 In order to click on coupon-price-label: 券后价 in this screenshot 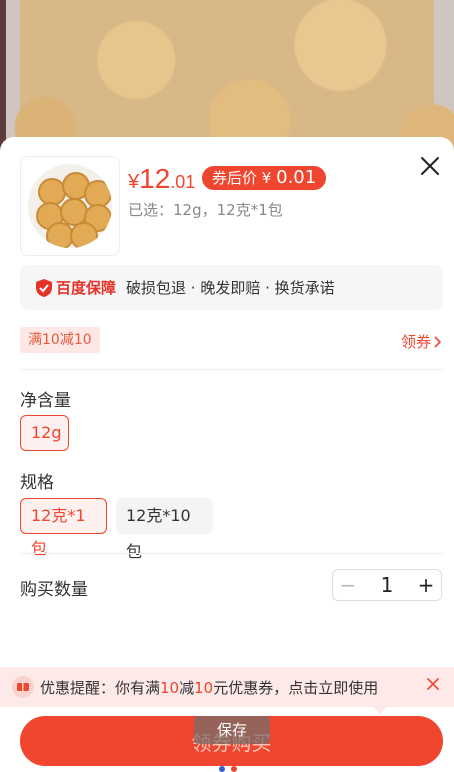, I will do `click(235, 178)`.